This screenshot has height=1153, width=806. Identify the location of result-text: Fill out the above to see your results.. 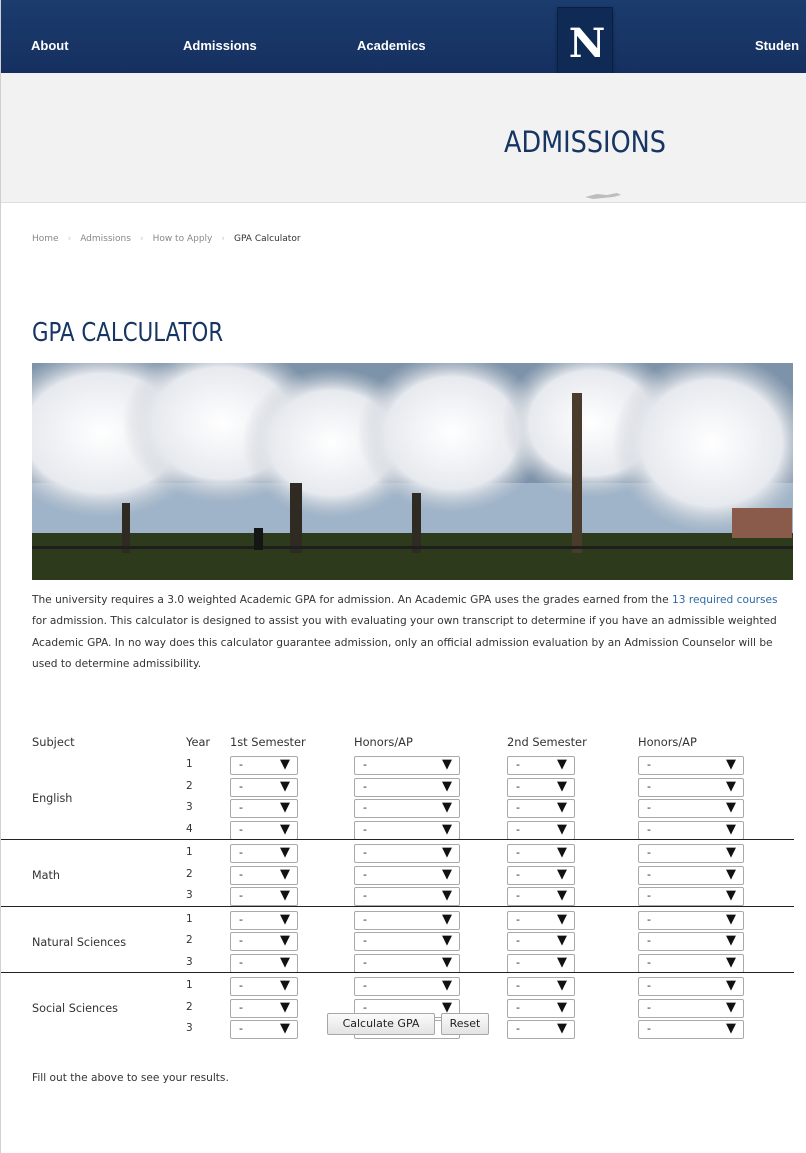
(130, 1078).